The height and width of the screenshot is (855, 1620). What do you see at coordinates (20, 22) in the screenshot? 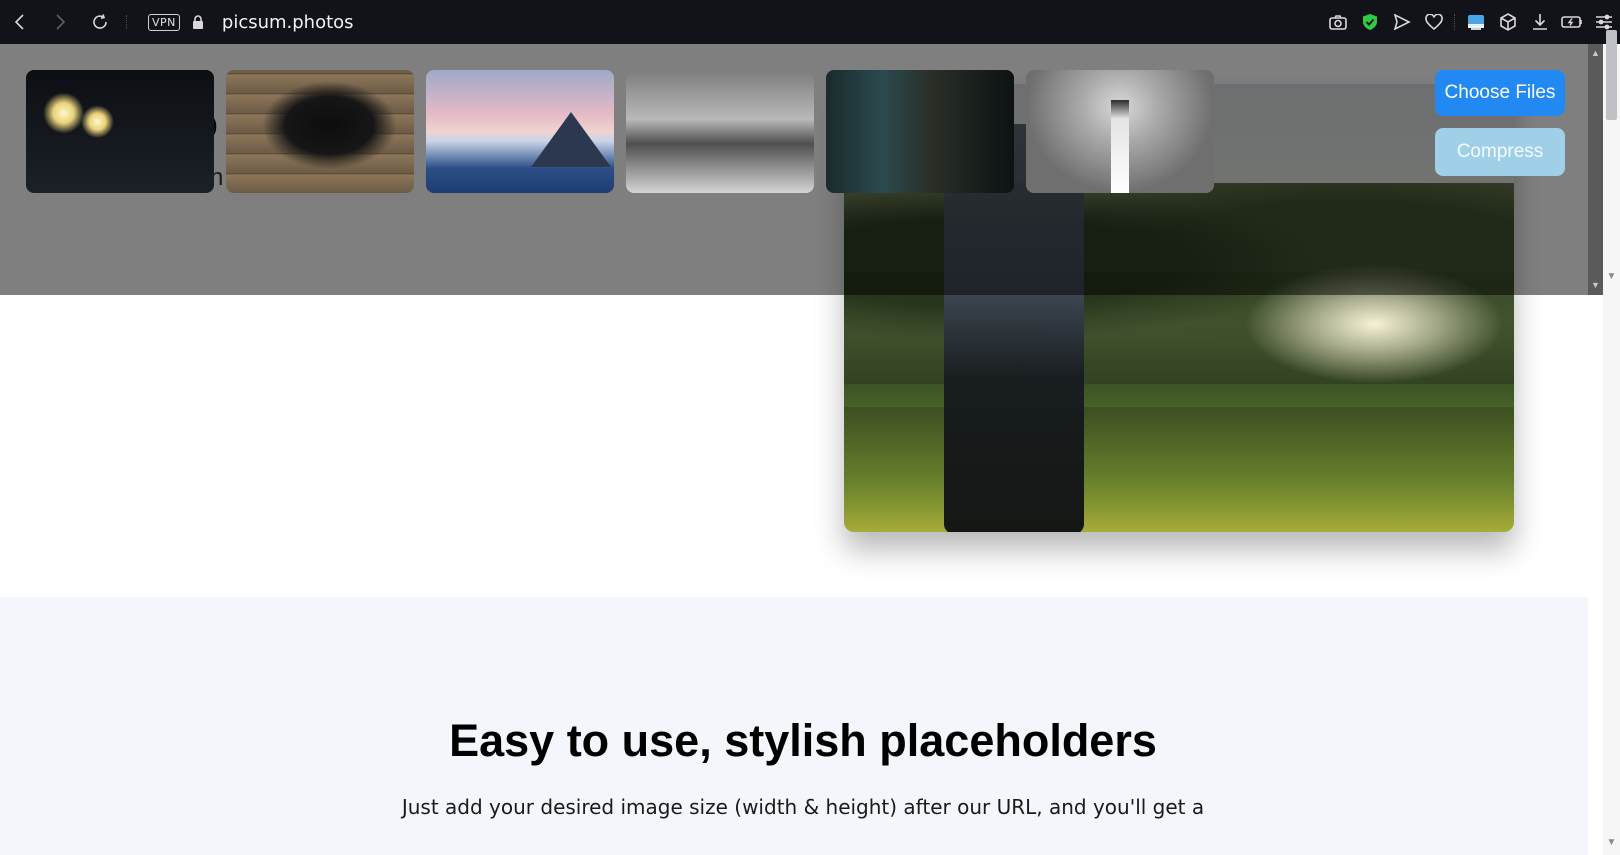
I see `back-icon` at bounding box center [20, 22].